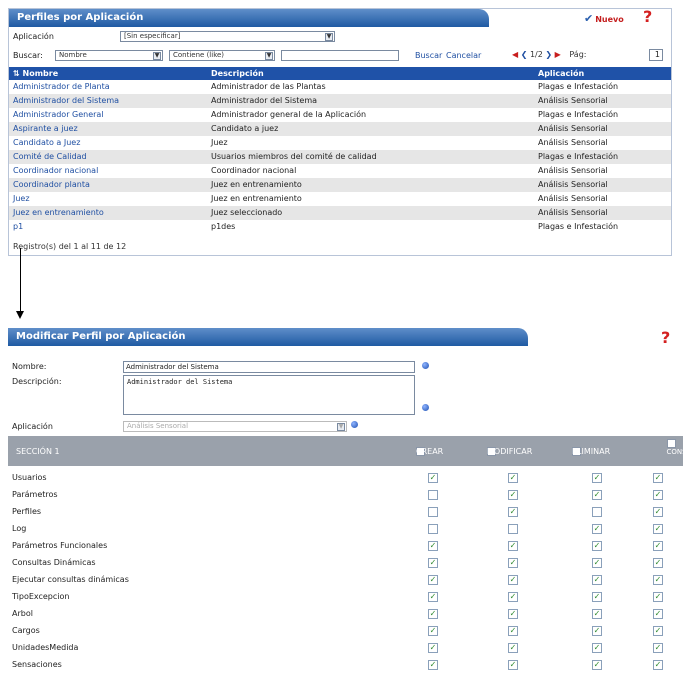  What do you see at coordinates (656, 55) in the screenshot?
I see `page-number-input: 1` at bounding box center [656, 55].